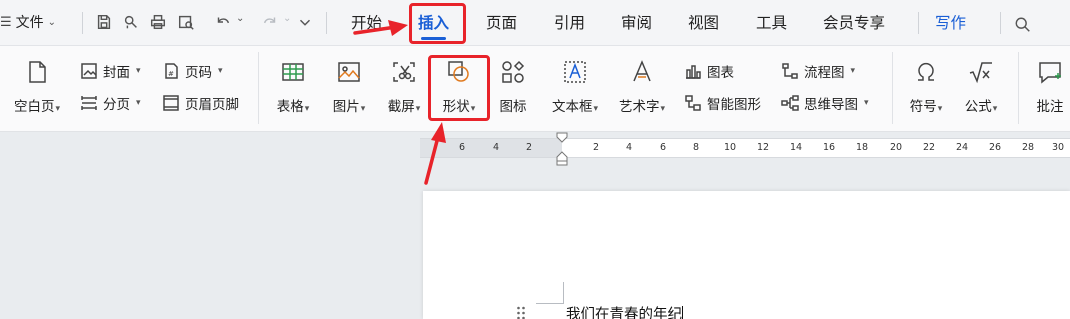 The image size is (1070, 319). I want to click on picture-label: 图片, so click(346, 107).